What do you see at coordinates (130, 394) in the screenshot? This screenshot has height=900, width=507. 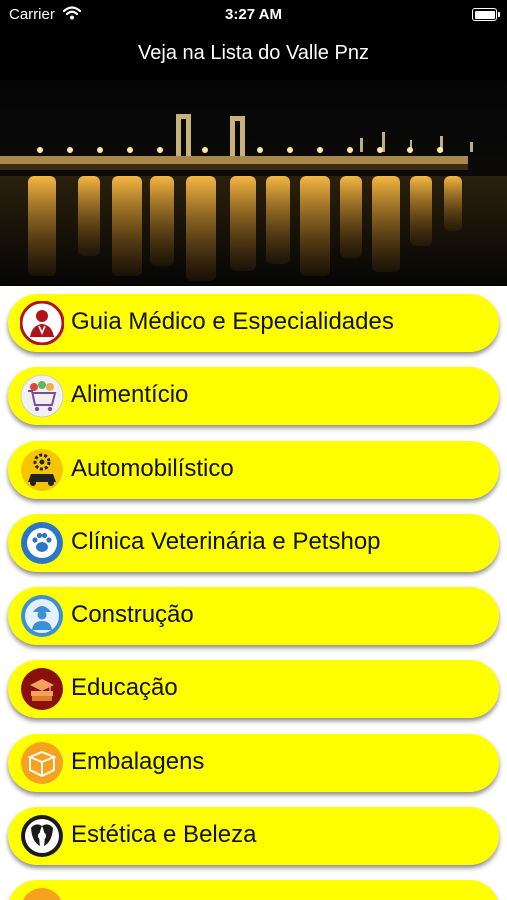 I see `category-label: Alimentício` at bounding box center [130, 394].